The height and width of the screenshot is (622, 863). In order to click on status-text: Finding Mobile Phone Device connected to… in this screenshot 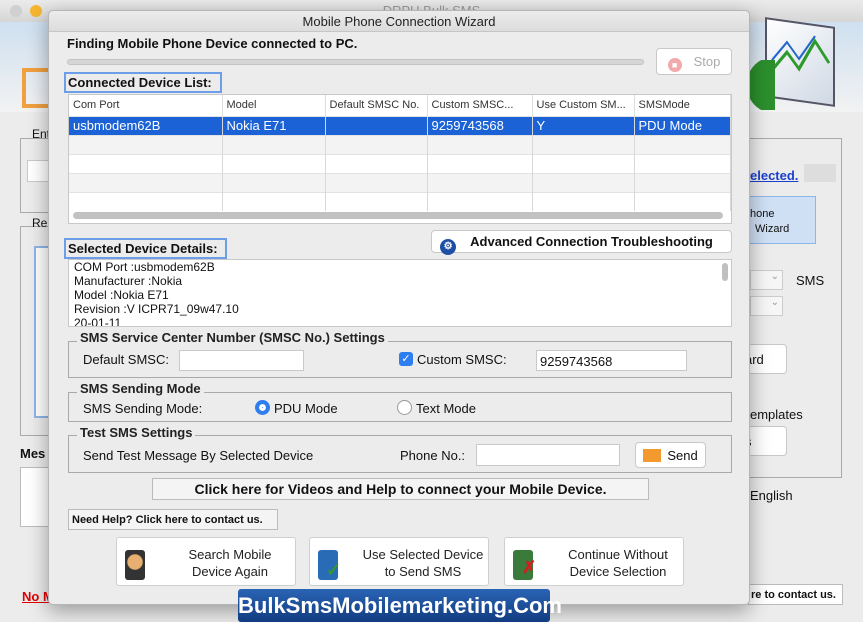, I will do `click(212, 43)`.